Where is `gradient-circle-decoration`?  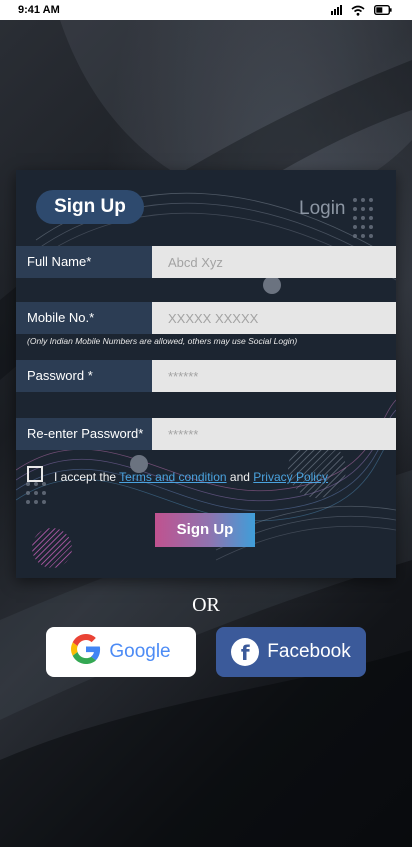 gradient-circle-decoration is located at coordinates (52, 548).